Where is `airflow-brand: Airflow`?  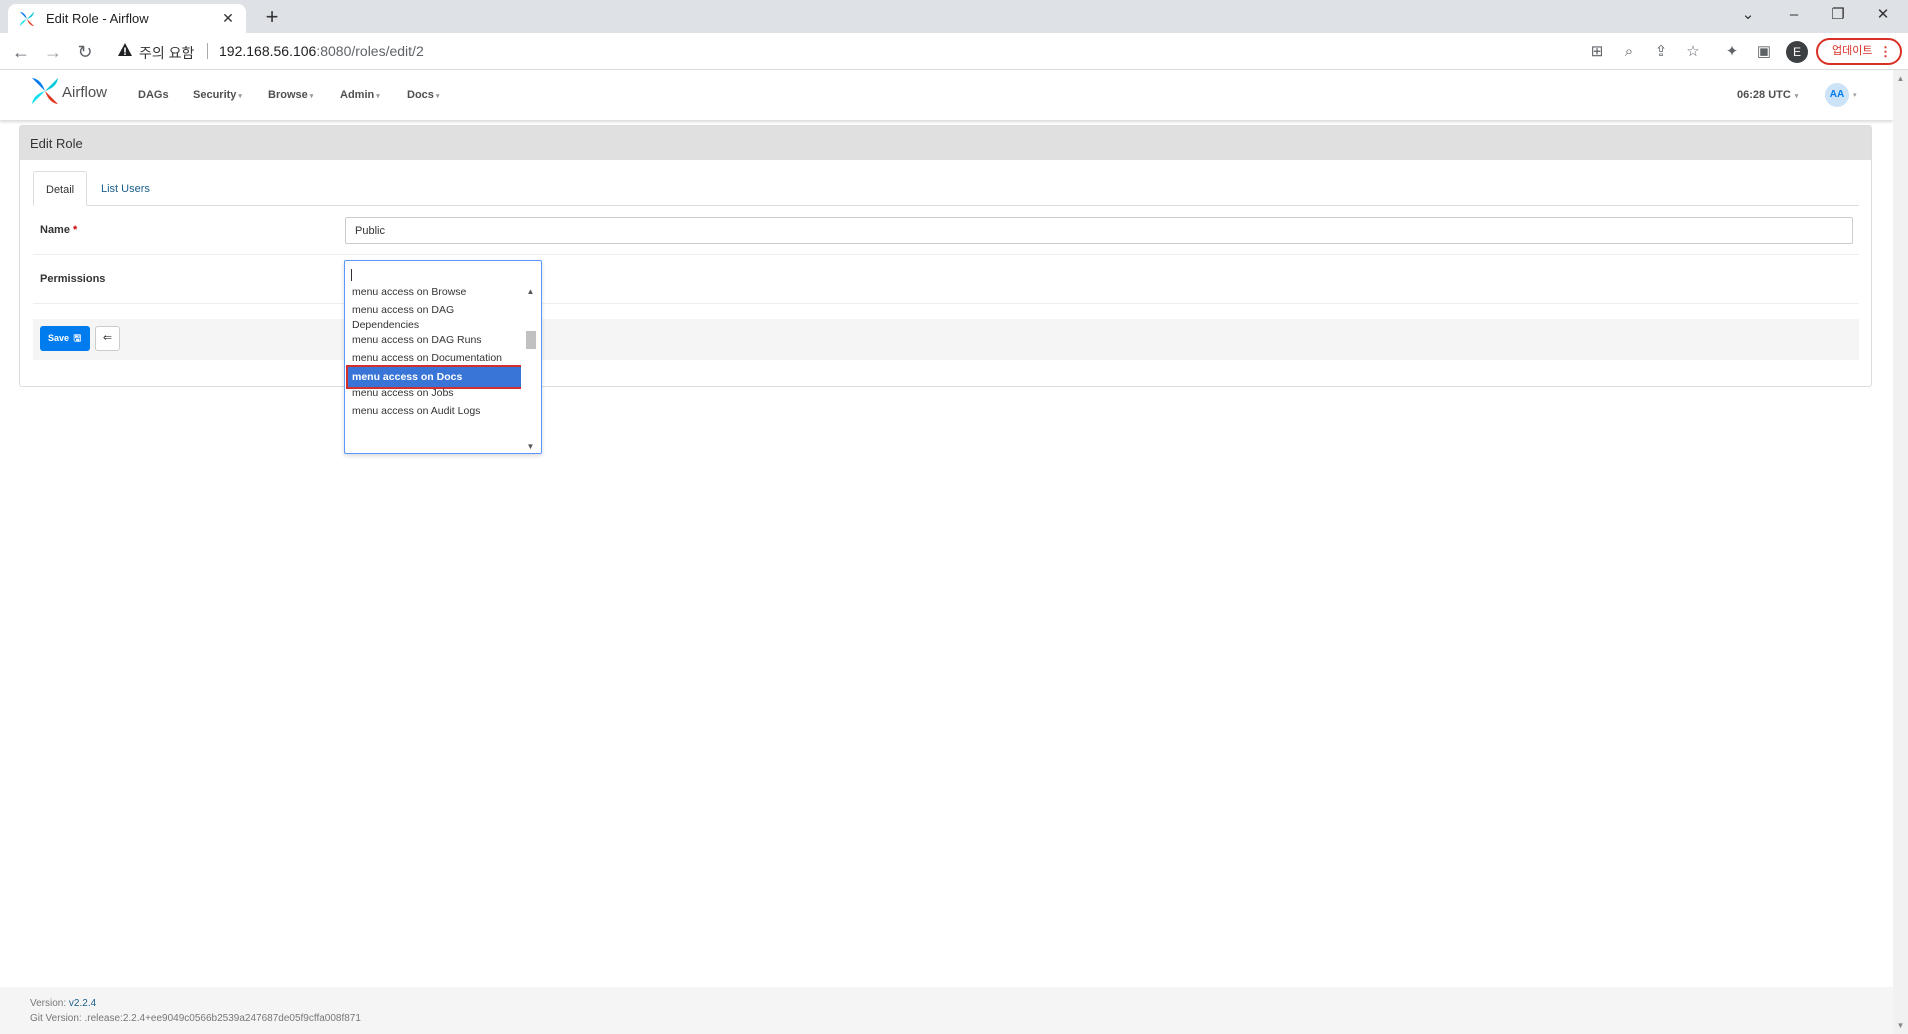
airflow-brand: Airflow is located at coordinates (84, 92).